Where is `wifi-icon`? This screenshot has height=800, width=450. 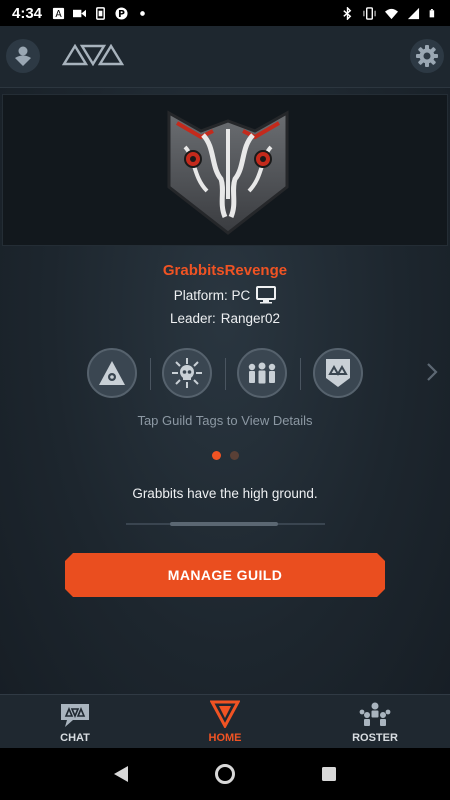 wifi-icon is located at coordinates (391, 13).